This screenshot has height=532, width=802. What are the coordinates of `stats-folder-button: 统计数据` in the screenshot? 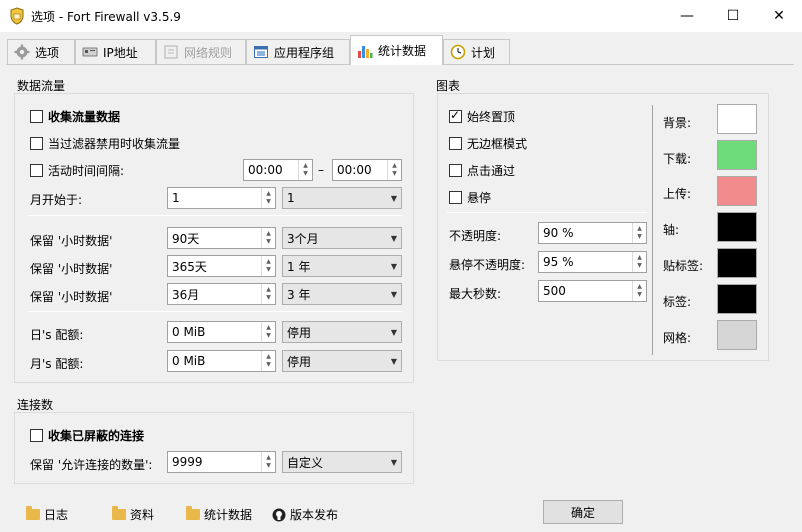 It's located at (219, 514).